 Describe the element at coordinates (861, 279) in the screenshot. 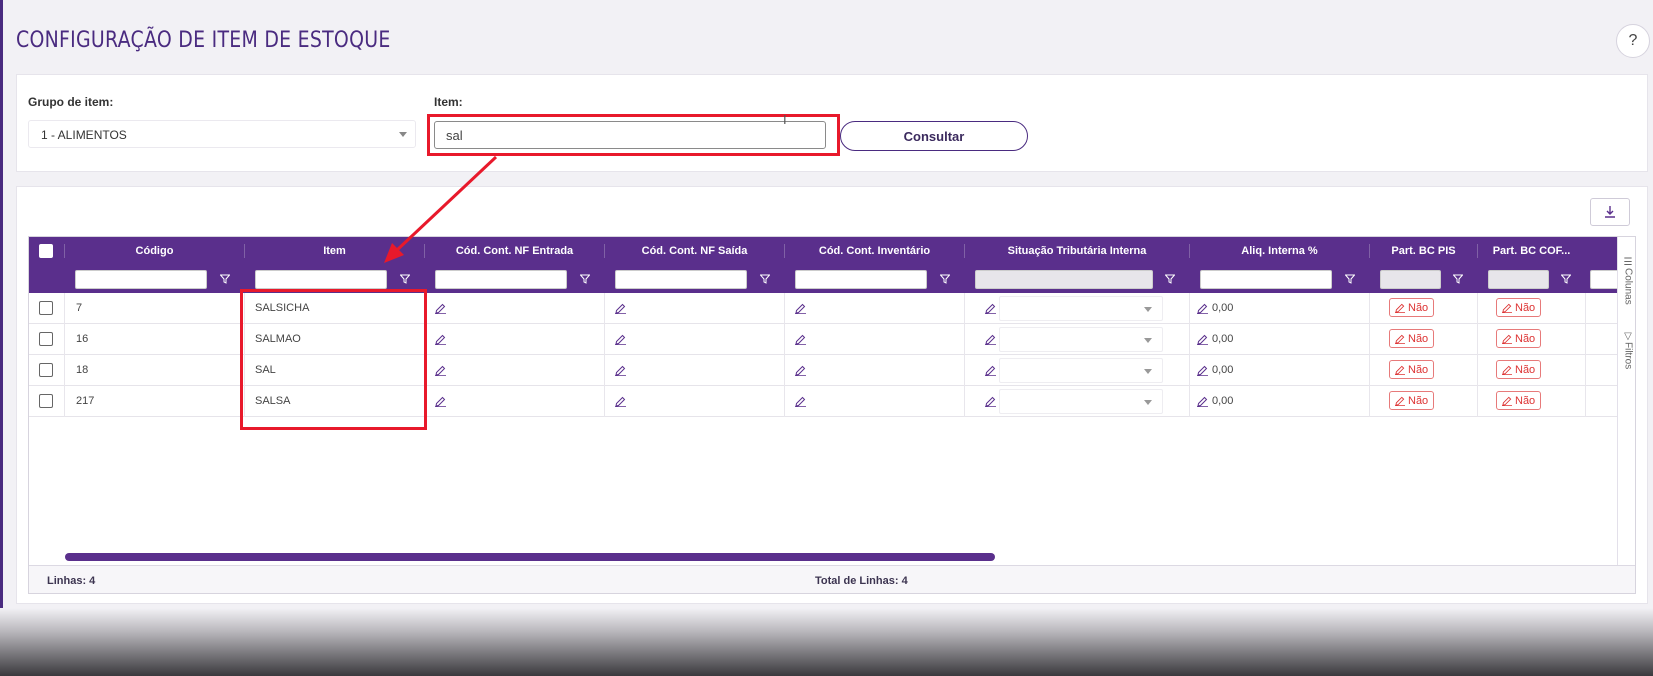

I see `filter-input-inventario` at that location.